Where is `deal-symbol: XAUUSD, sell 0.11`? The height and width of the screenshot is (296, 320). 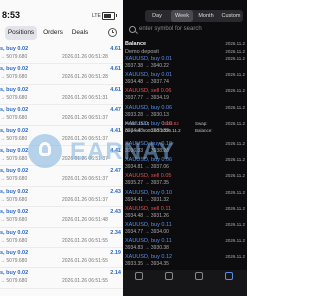
deal-symbol: XAUUSD, sell 0.11 is located at coordinates (148, 208).